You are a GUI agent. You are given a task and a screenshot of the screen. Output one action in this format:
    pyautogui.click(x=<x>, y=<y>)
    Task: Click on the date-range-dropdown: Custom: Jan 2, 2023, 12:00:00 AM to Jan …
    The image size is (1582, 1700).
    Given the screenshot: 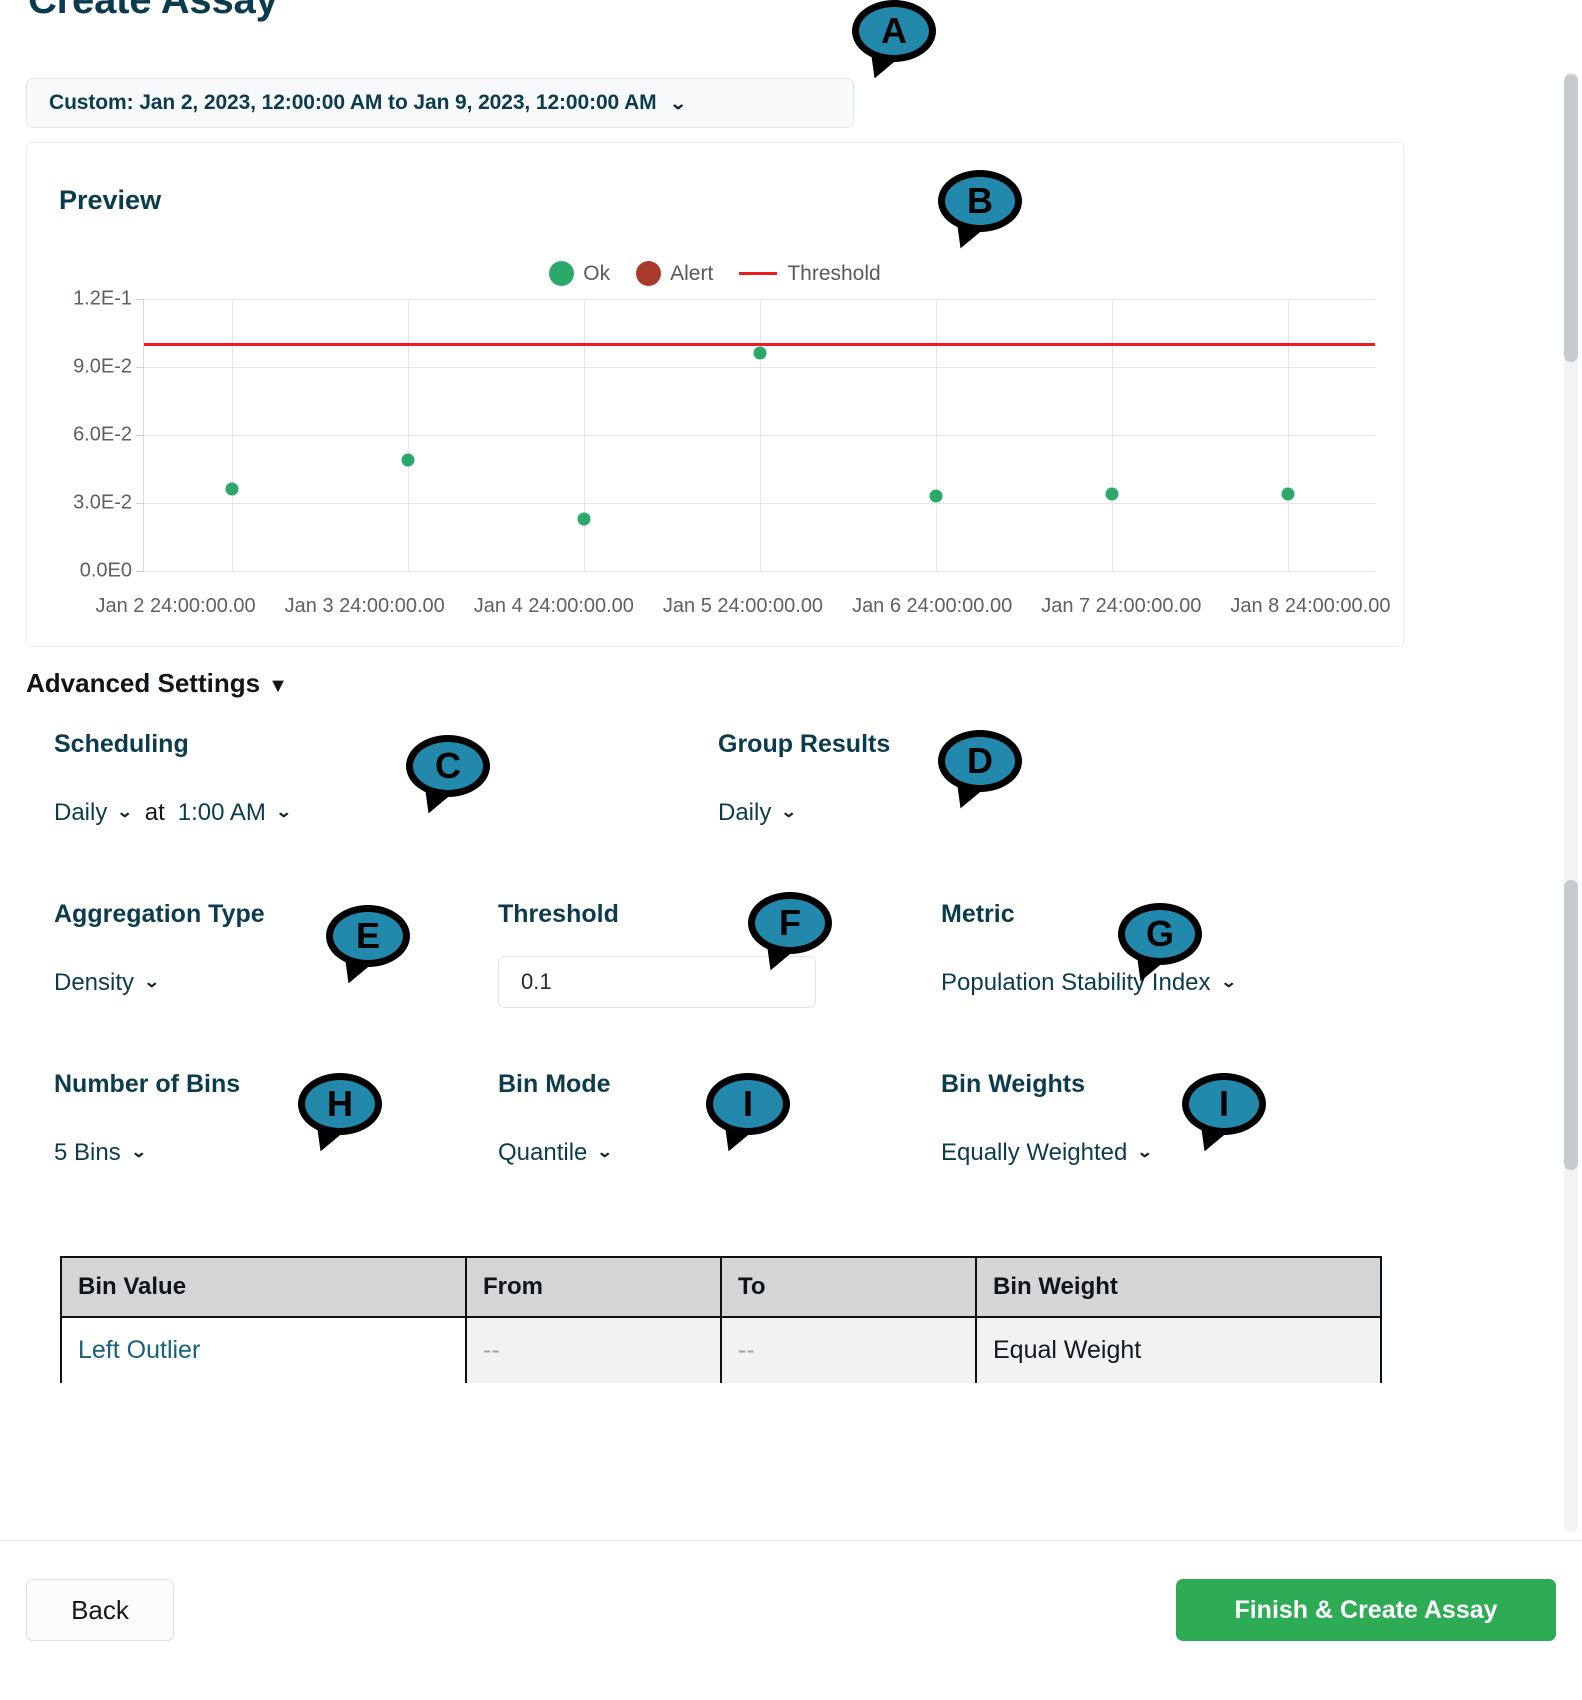 What is the action you would take?
    pyautogui.click(x=440, y=103)
    